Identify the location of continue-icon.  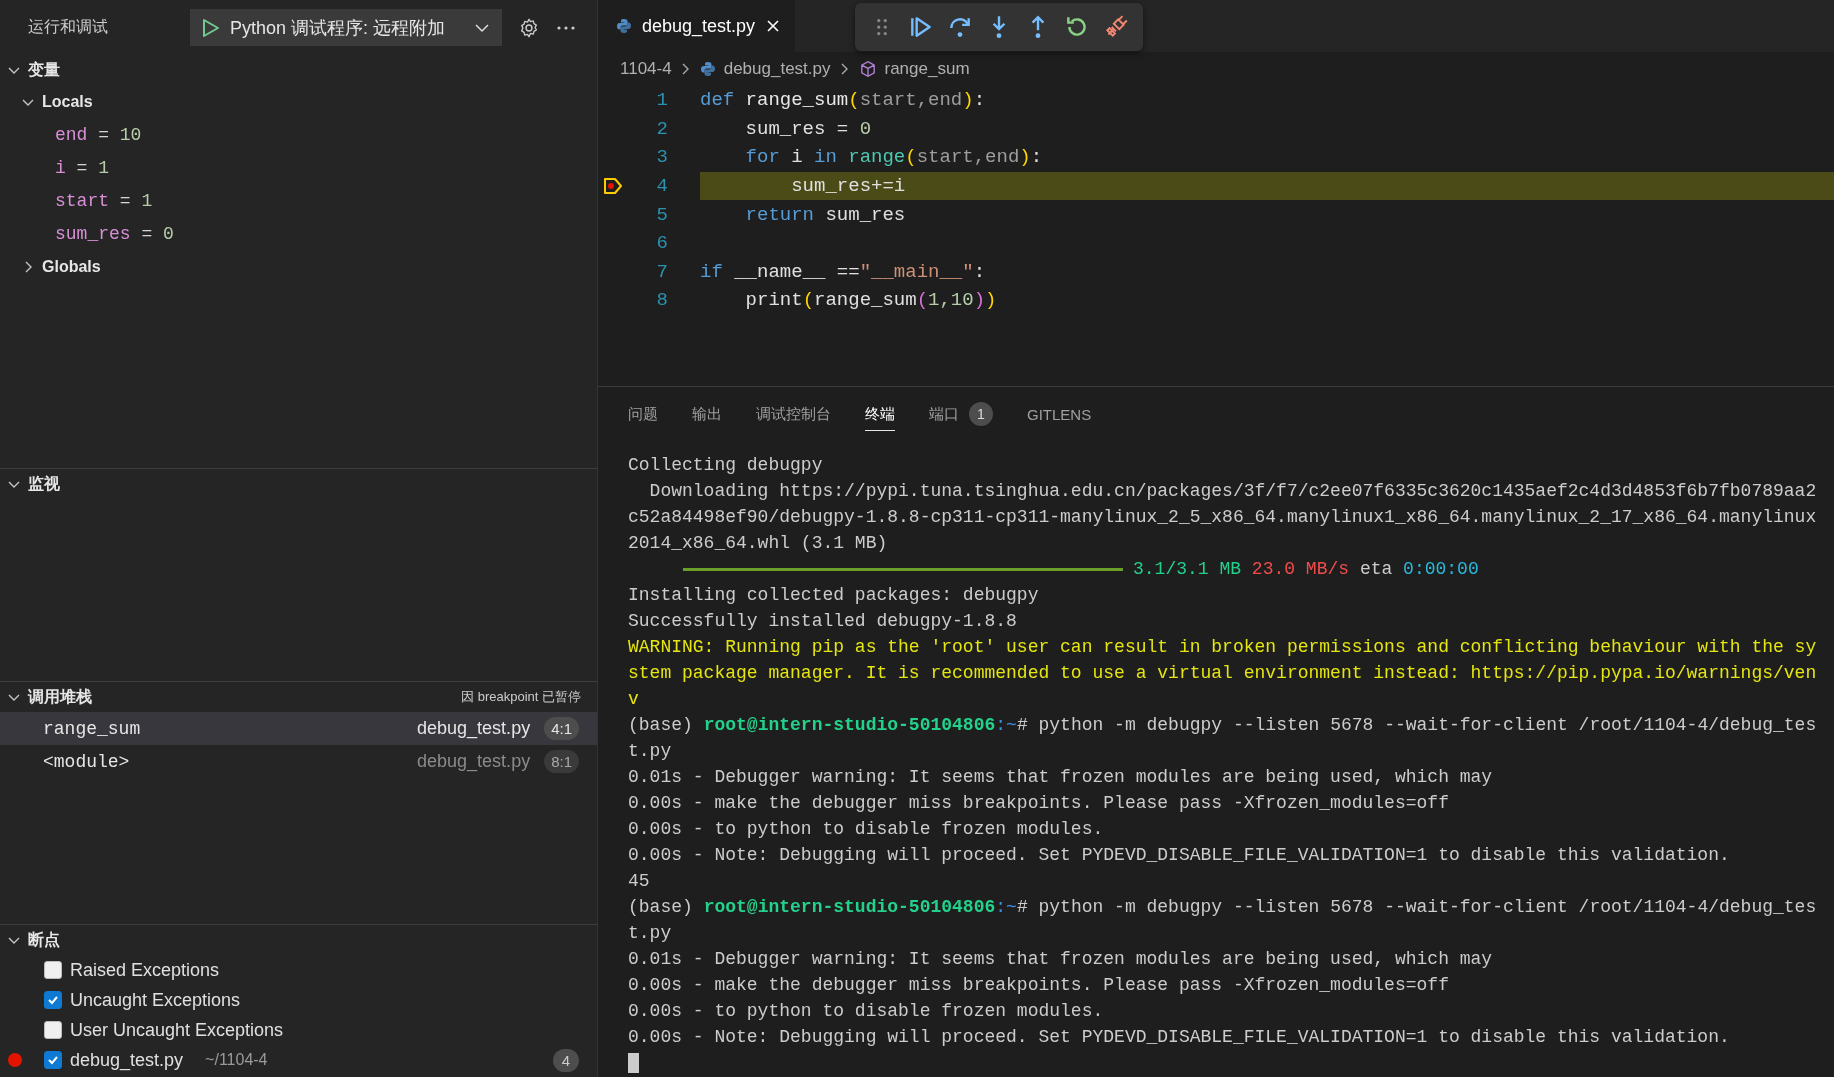
(921, 27).